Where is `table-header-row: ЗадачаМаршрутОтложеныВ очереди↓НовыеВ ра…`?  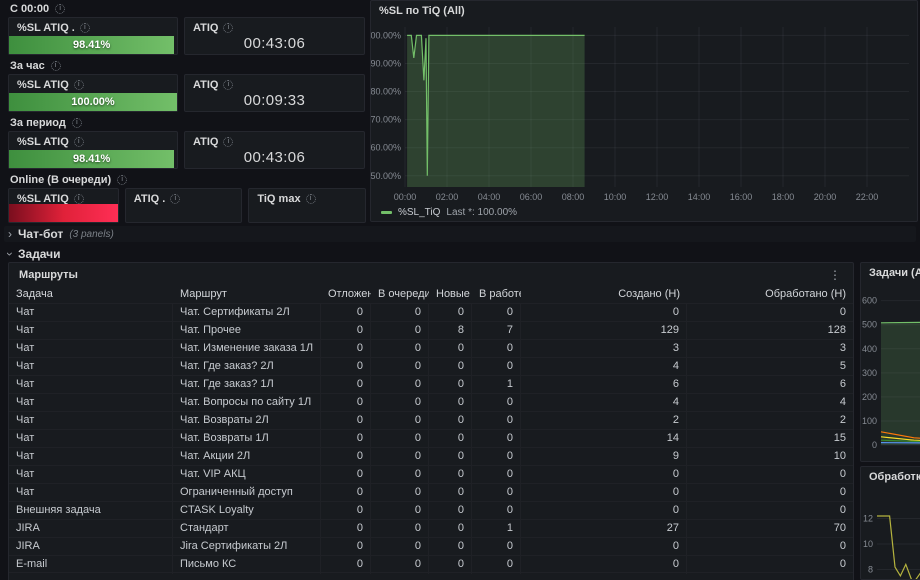
table-header-row: ЗадачаМаршрутОтложеныВ очереди↓НовыеВ ра… is located at coordinates (431, 294).